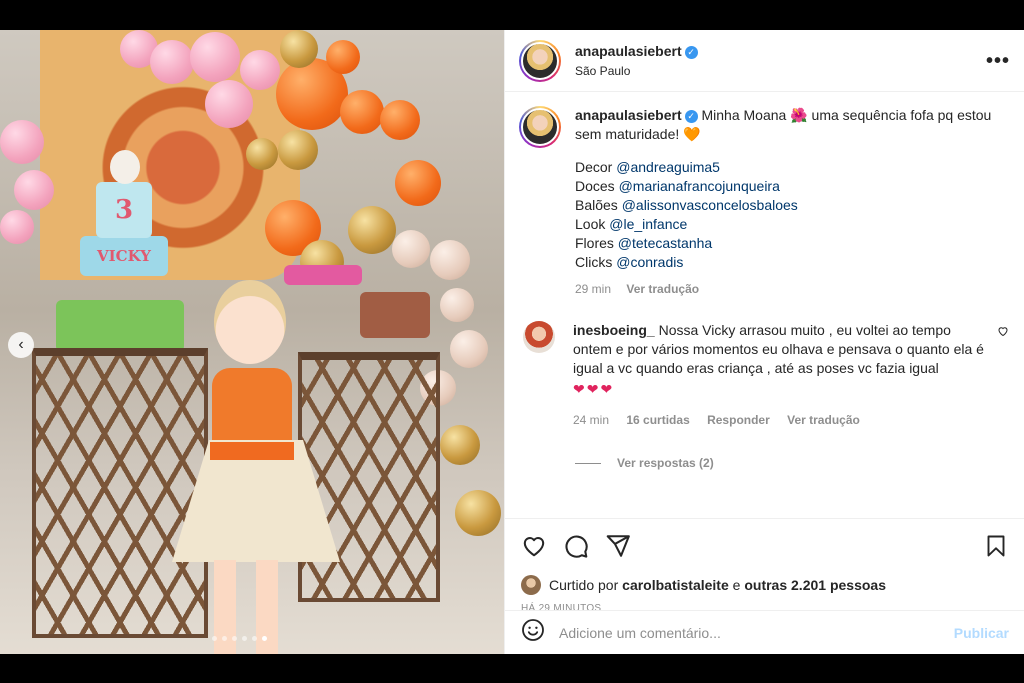 This screenshot has width=1024, height=683. What do you see at coordinates (252, 408) in the screenshot?
I see `girl-dress` at bounding box center [252, 408].